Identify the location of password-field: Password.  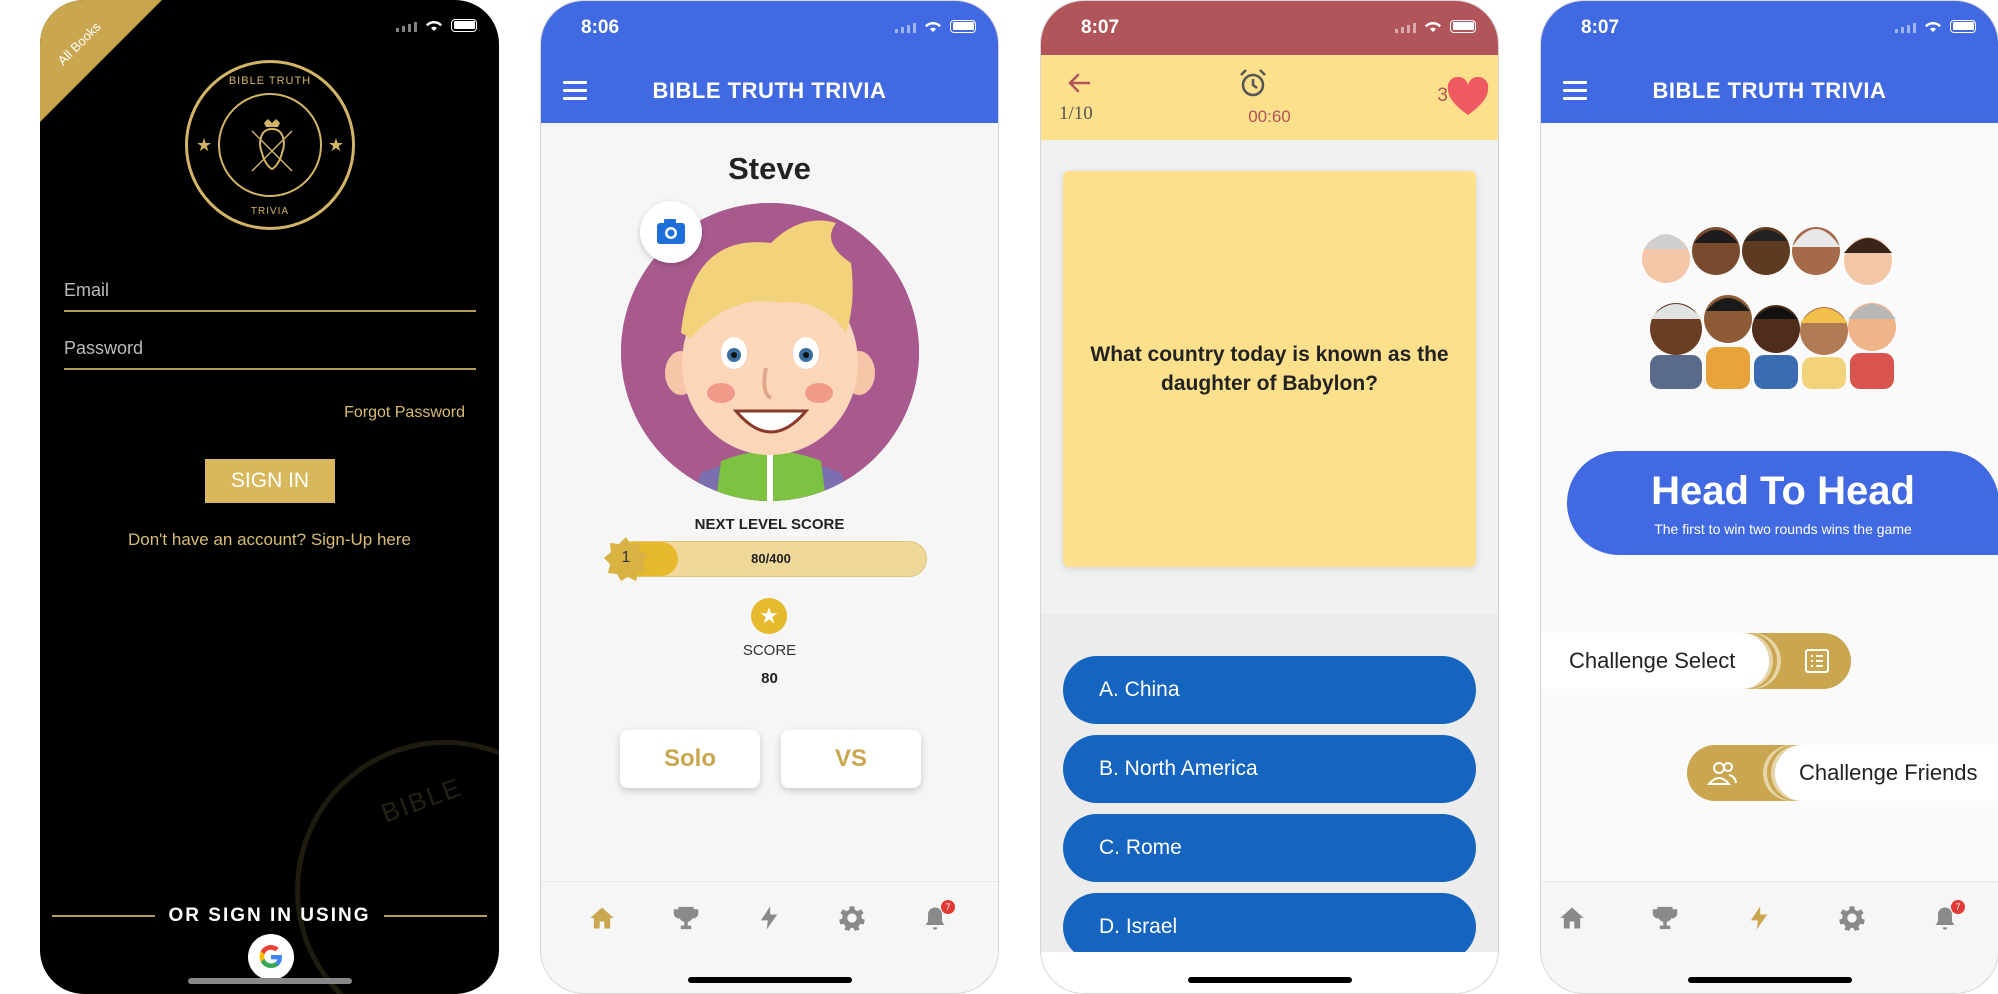
(270, 348).